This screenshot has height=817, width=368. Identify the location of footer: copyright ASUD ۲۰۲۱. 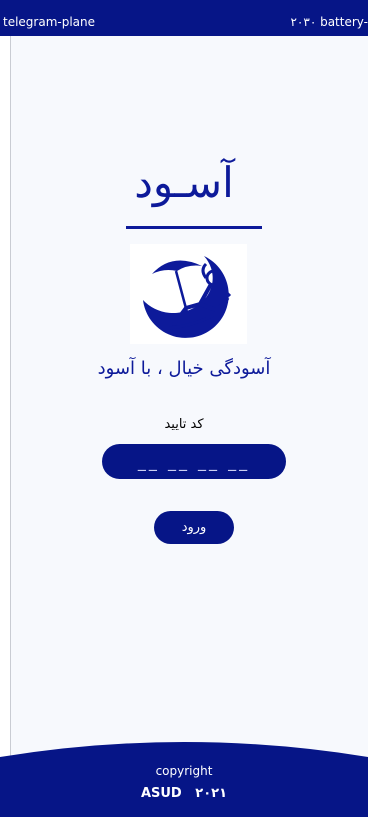
(184, 776).